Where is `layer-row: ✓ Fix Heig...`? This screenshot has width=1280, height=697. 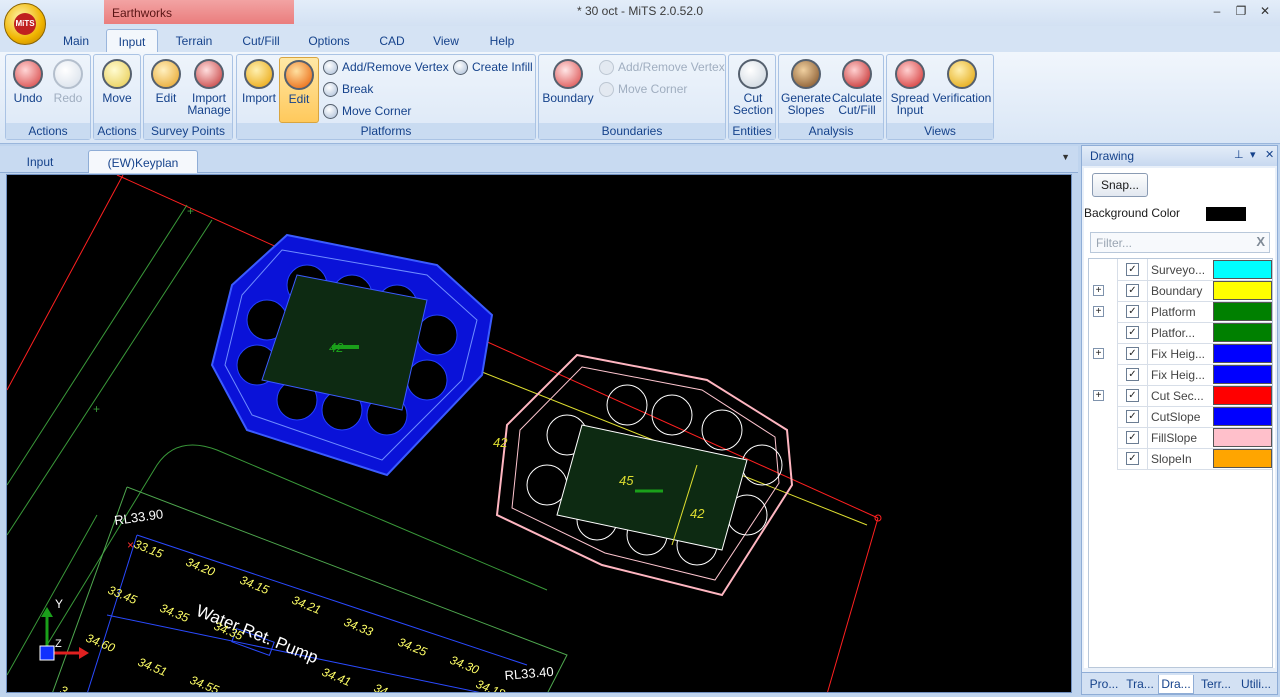 layer-row: ✓ Fix Heig... is located at coordinates (1180, 374).